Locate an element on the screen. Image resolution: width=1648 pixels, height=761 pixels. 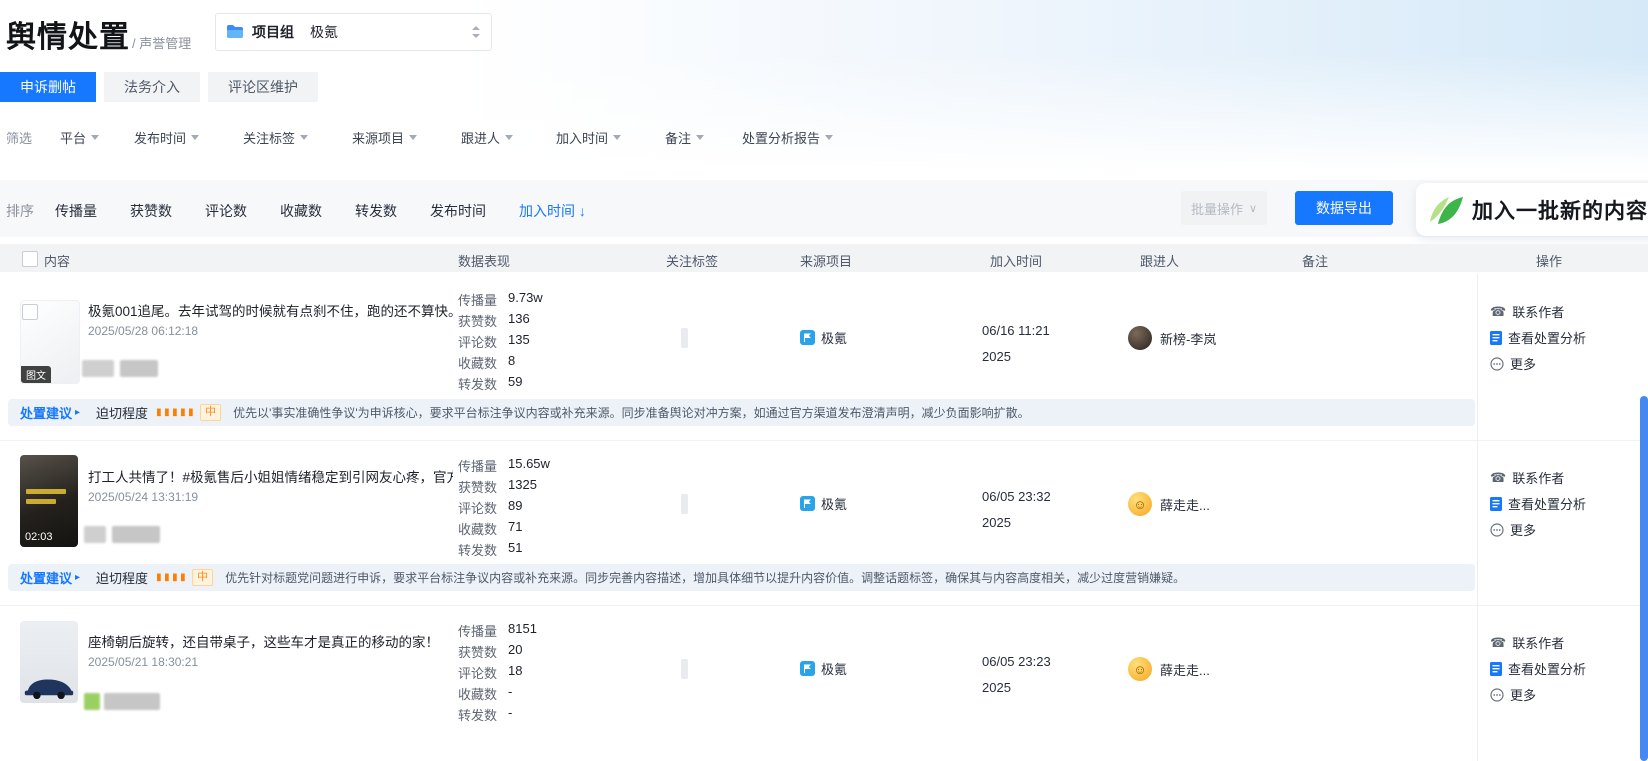
th-watch-tags: 关注标签 is located at coordinates (692, 261).